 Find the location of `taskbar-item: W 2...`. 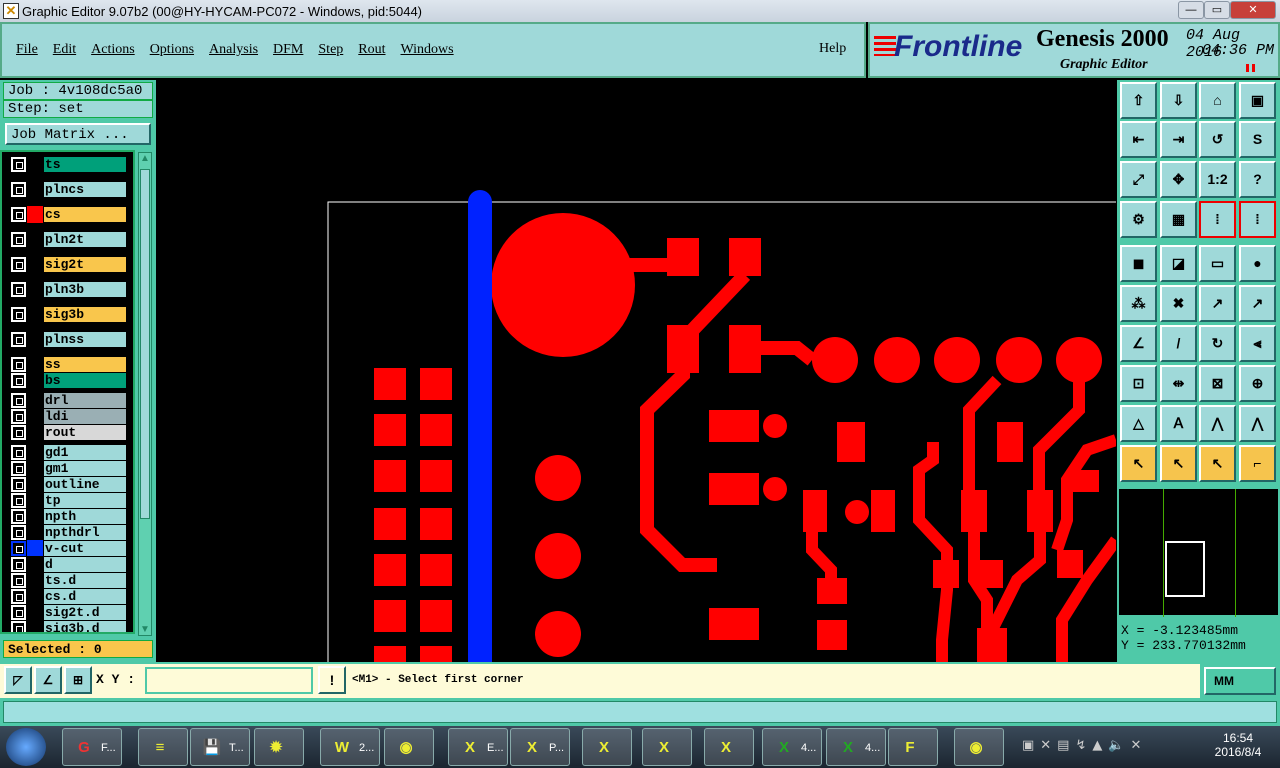

taskbar-item: W 2... is located at coordinates (350, 747).